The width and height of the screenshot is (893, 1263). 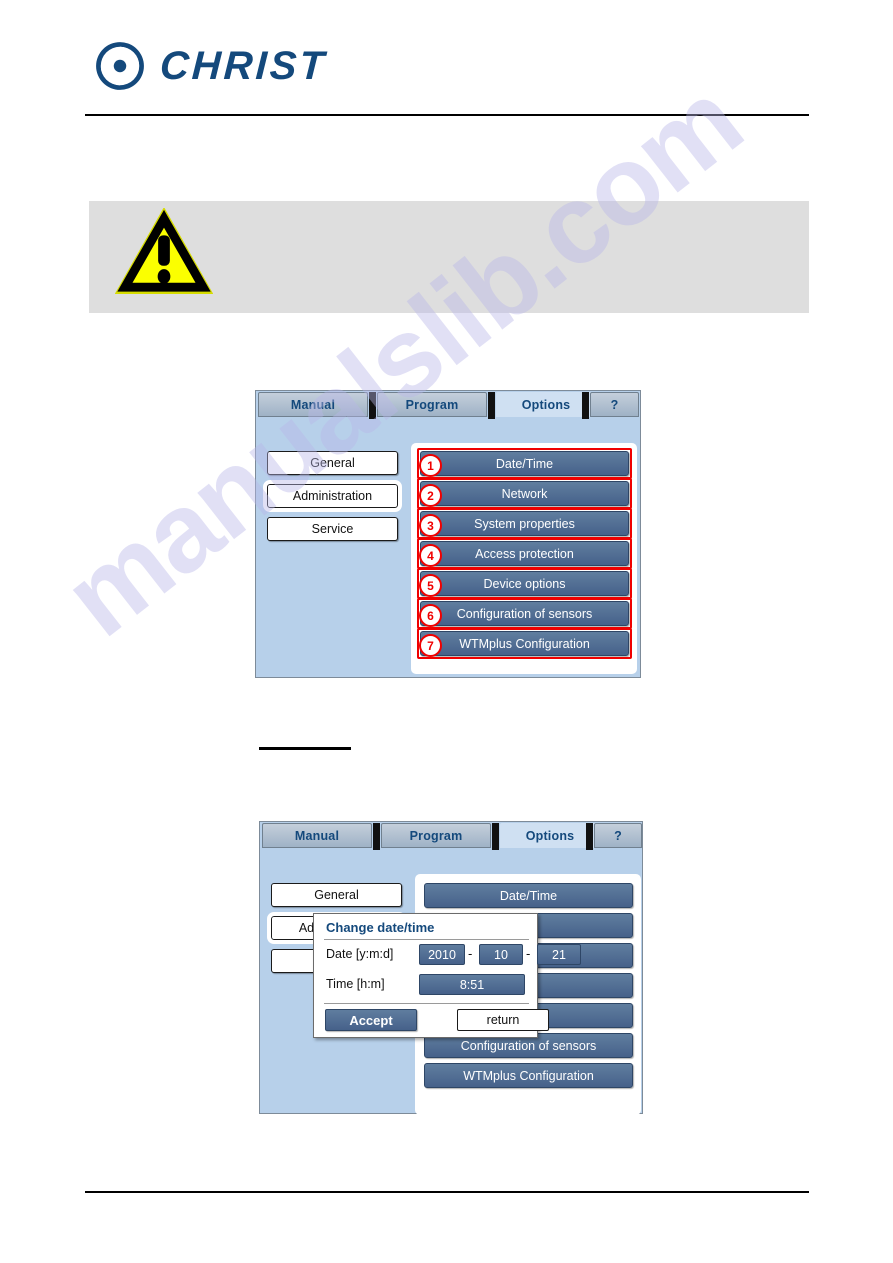 I want to click on dialog-title-rule, so click(x=426, y=939).